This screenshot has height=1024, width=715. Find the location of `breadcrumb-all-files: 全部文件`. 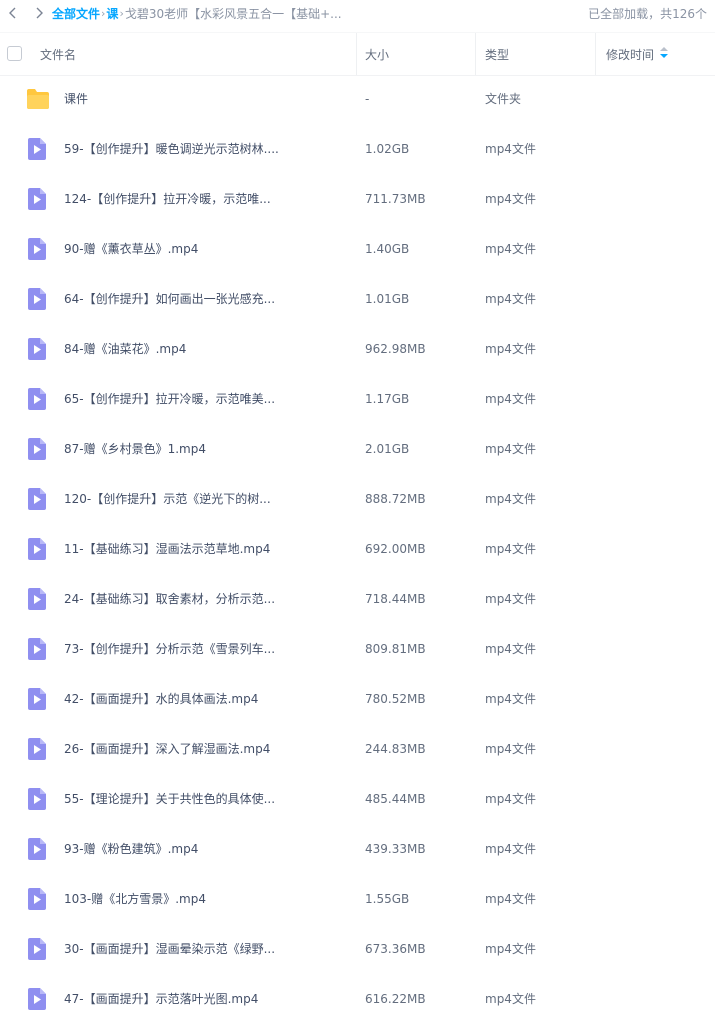

breadcrumb-all-files: 全部文件 is located at coordinates (76, 13).